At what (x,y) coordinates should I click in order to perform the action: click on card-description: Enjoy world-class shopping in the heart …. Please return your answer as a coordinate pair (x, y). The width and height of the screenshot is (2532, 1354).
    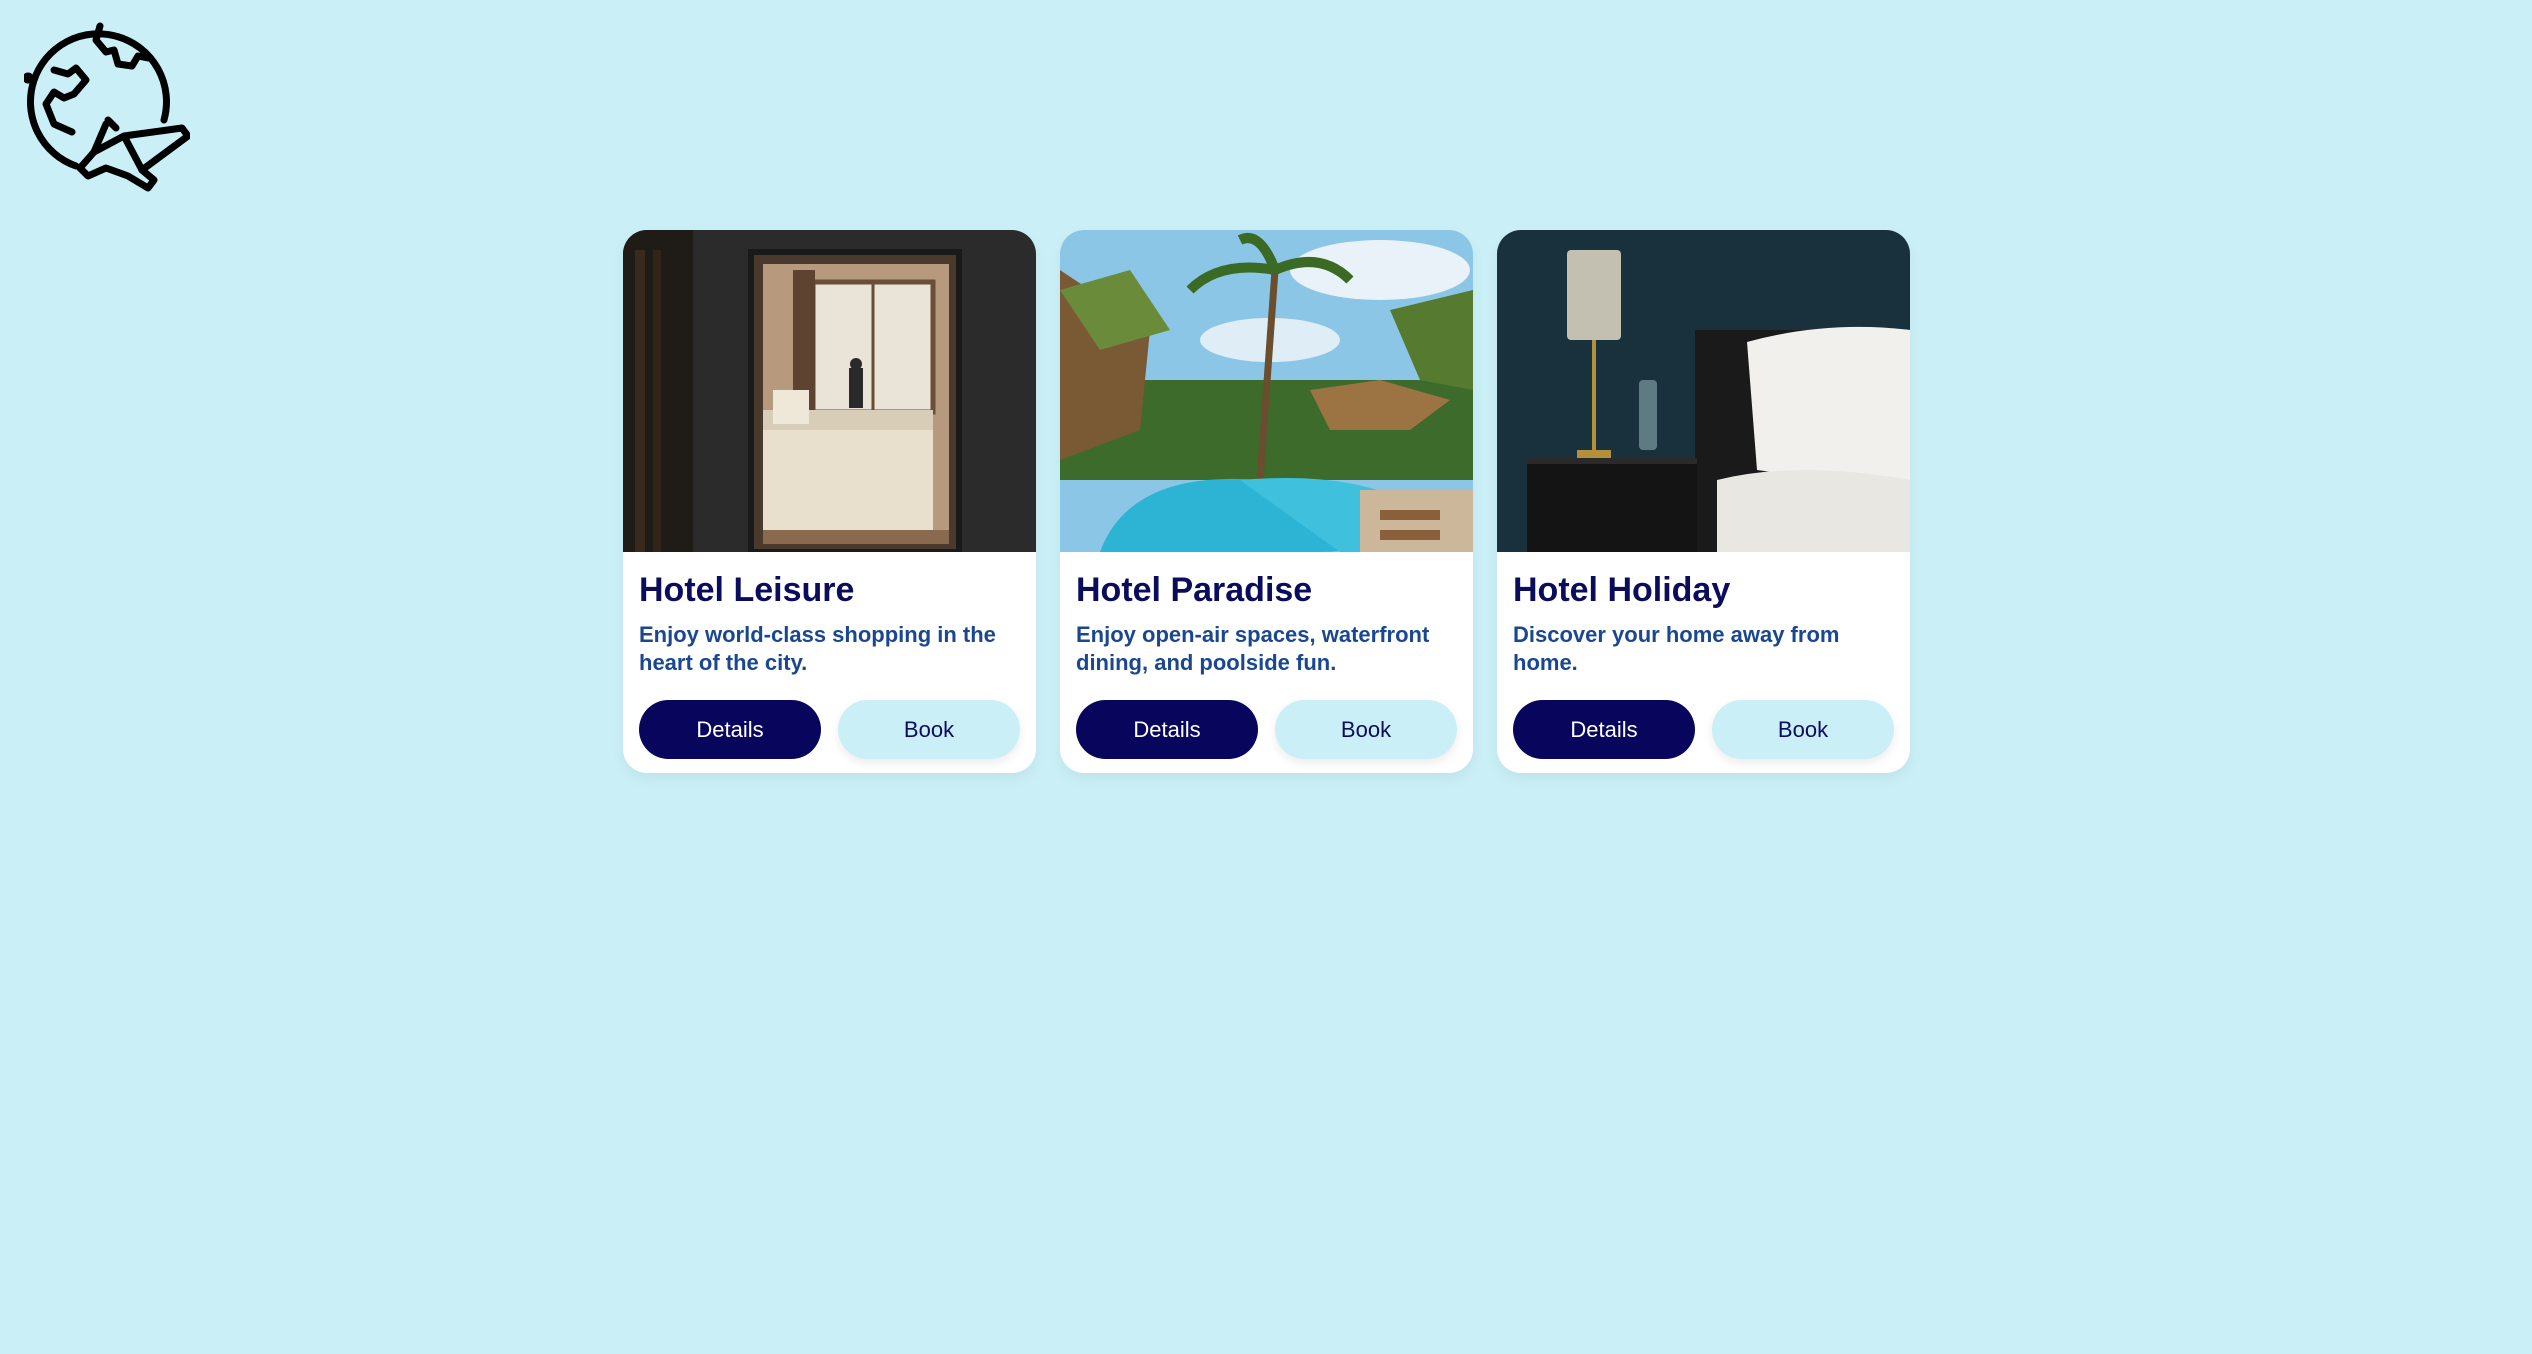
    Looking at the image, I should click on (817, 648).